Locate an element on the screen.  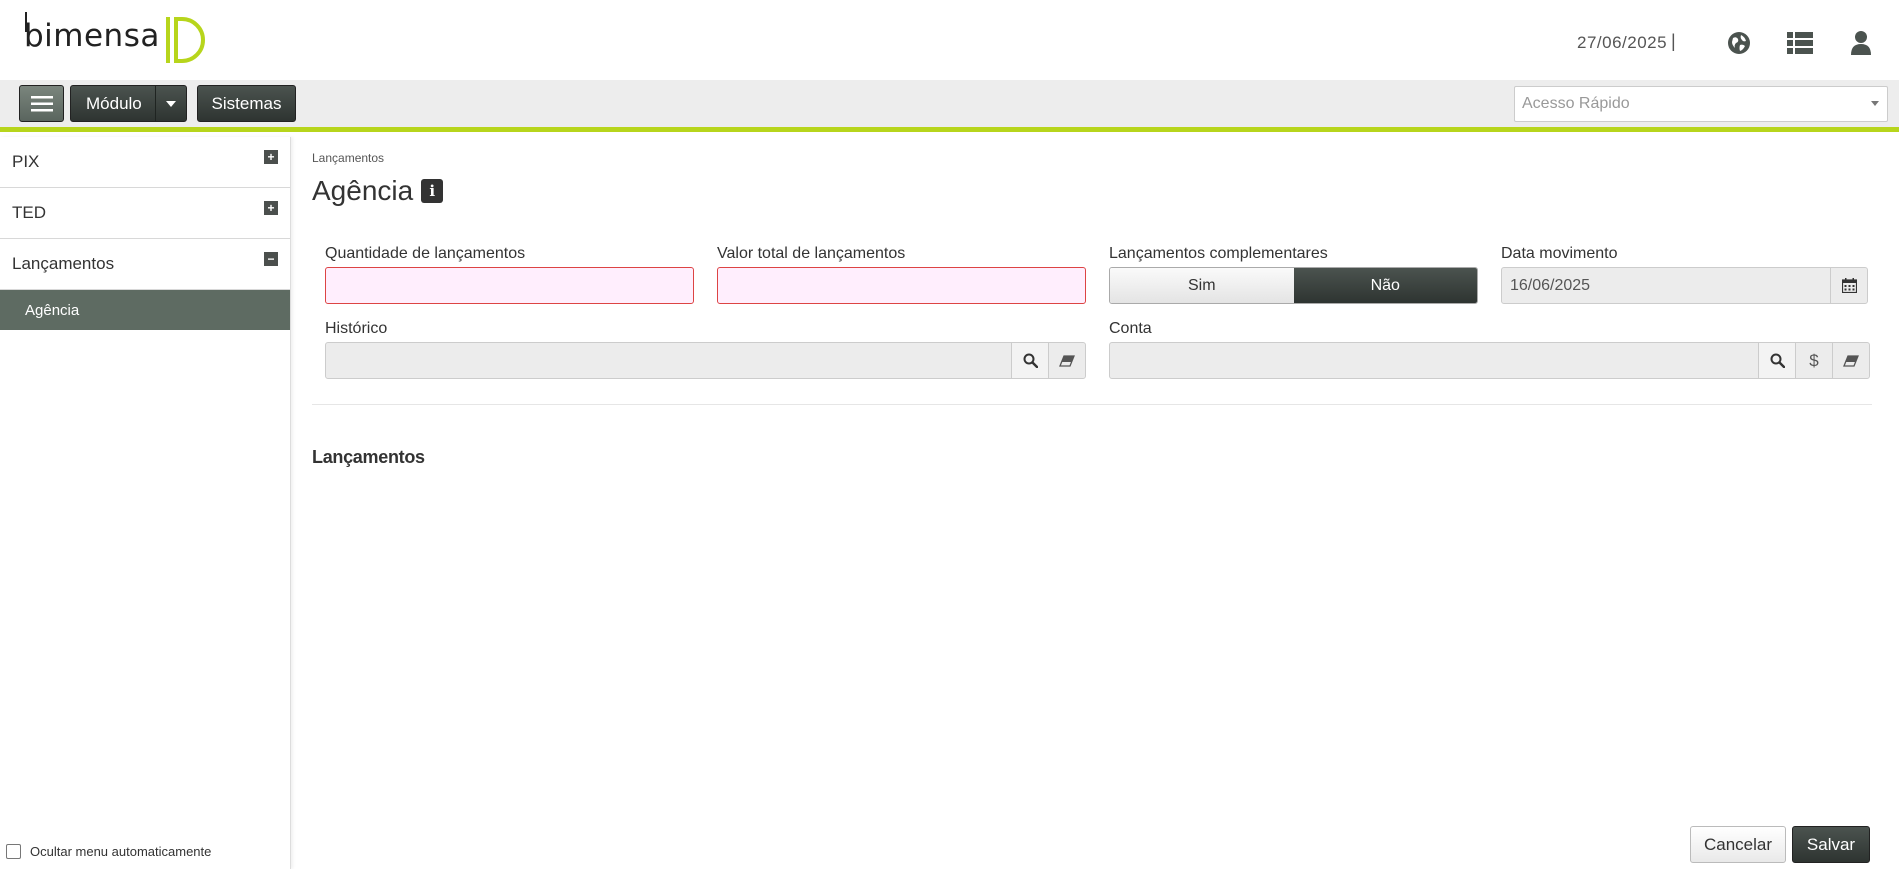
conta-label: Conta is located at coordinates (1130, 328).